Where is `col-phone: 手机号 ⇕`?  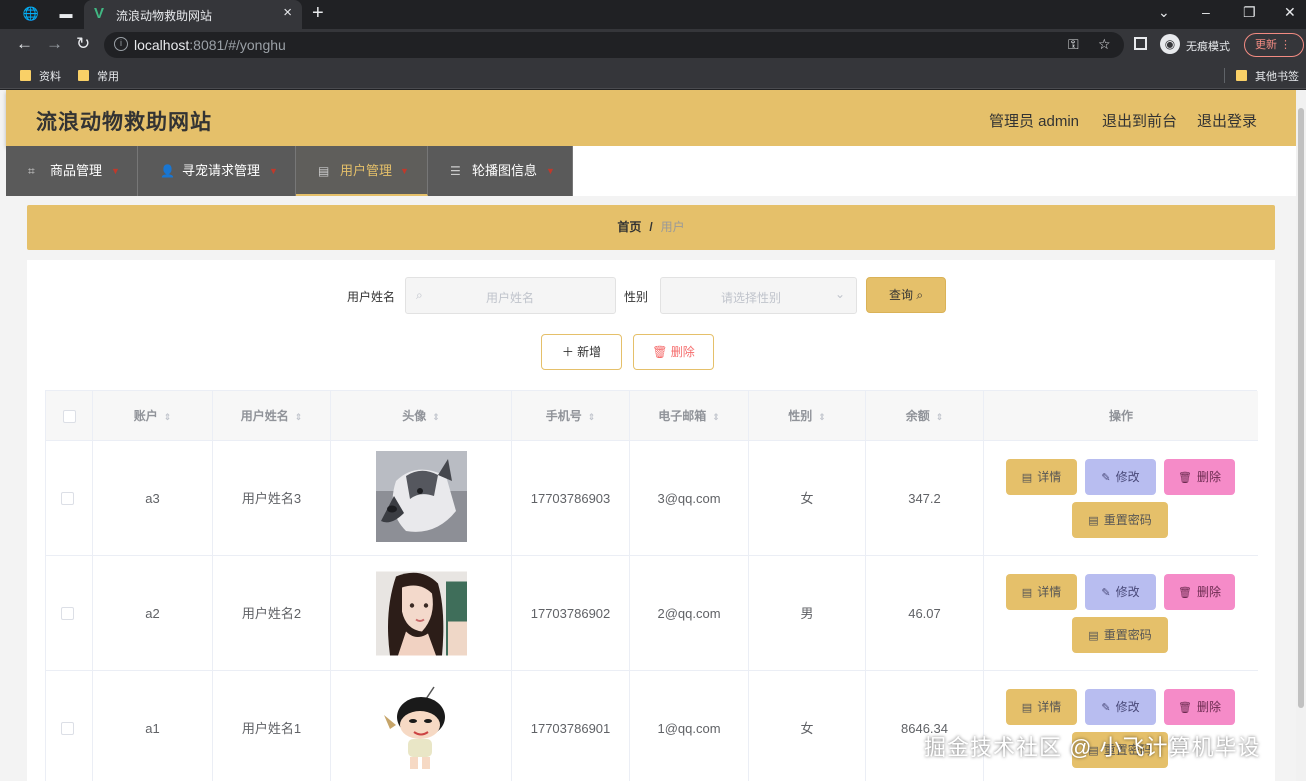 col-phone: 手机号 ⇕ is located at coordinates (571, 416).